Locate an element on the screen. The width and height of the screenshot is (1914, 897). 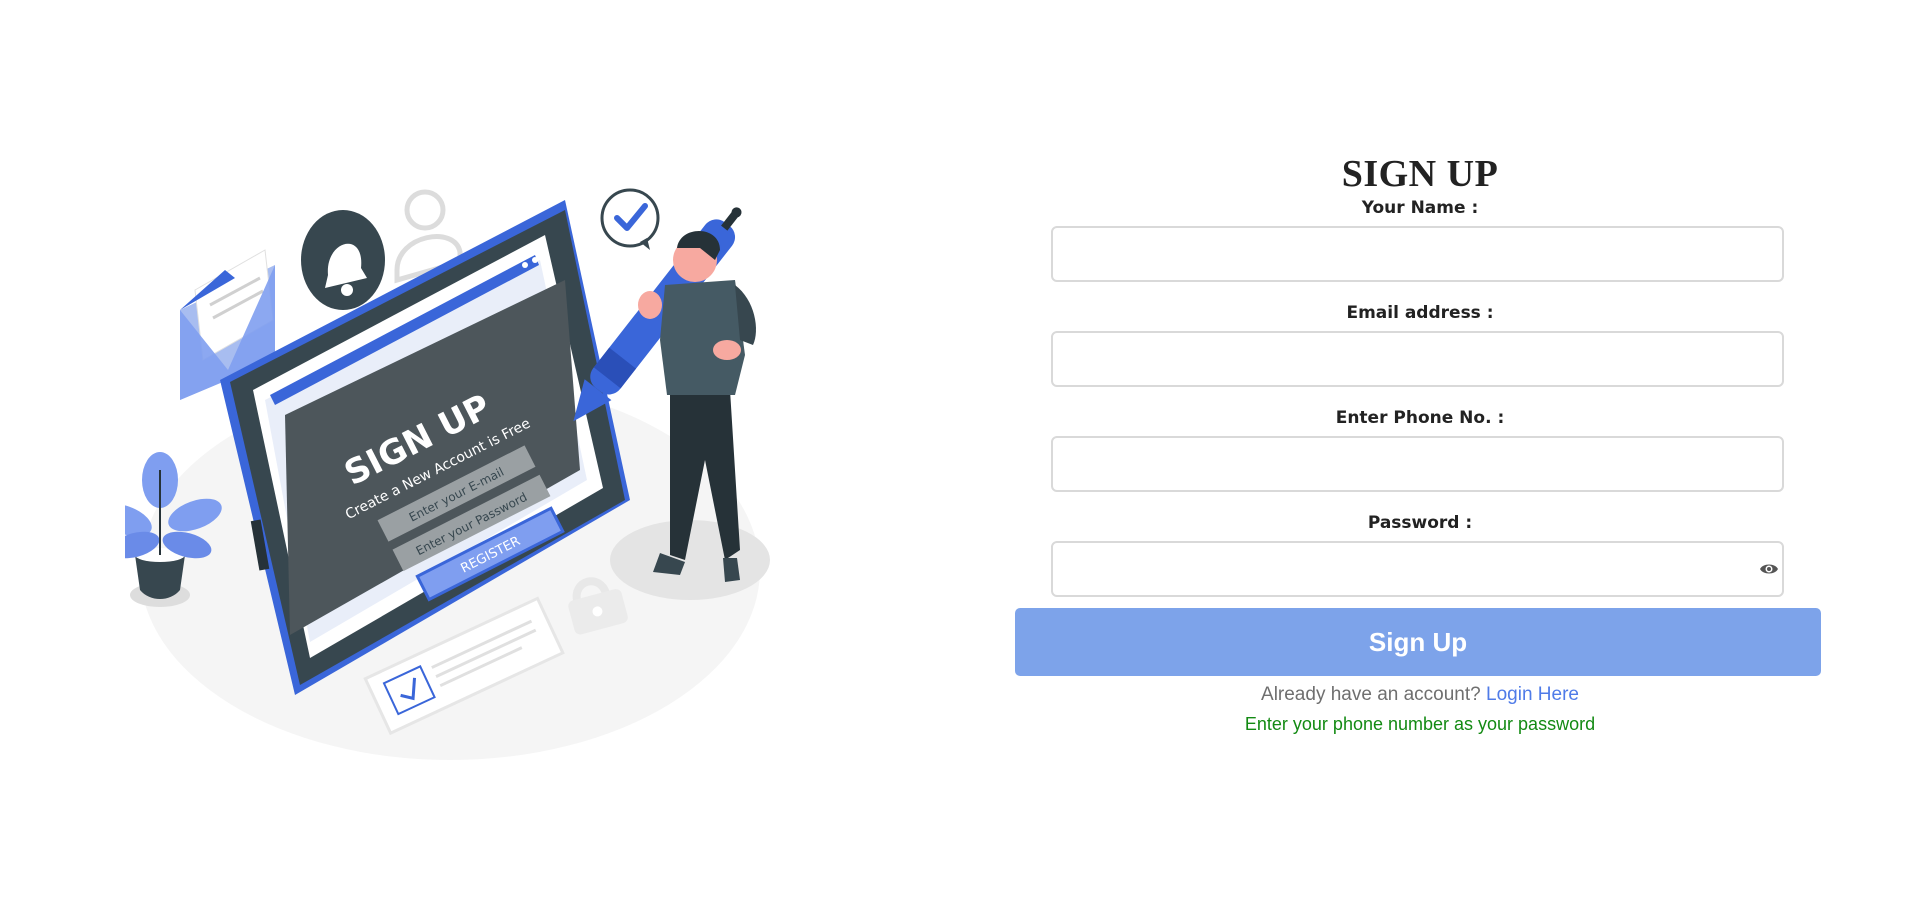
login-prompt: Already have an account? Login Here is located at coordinates (1420, 695).